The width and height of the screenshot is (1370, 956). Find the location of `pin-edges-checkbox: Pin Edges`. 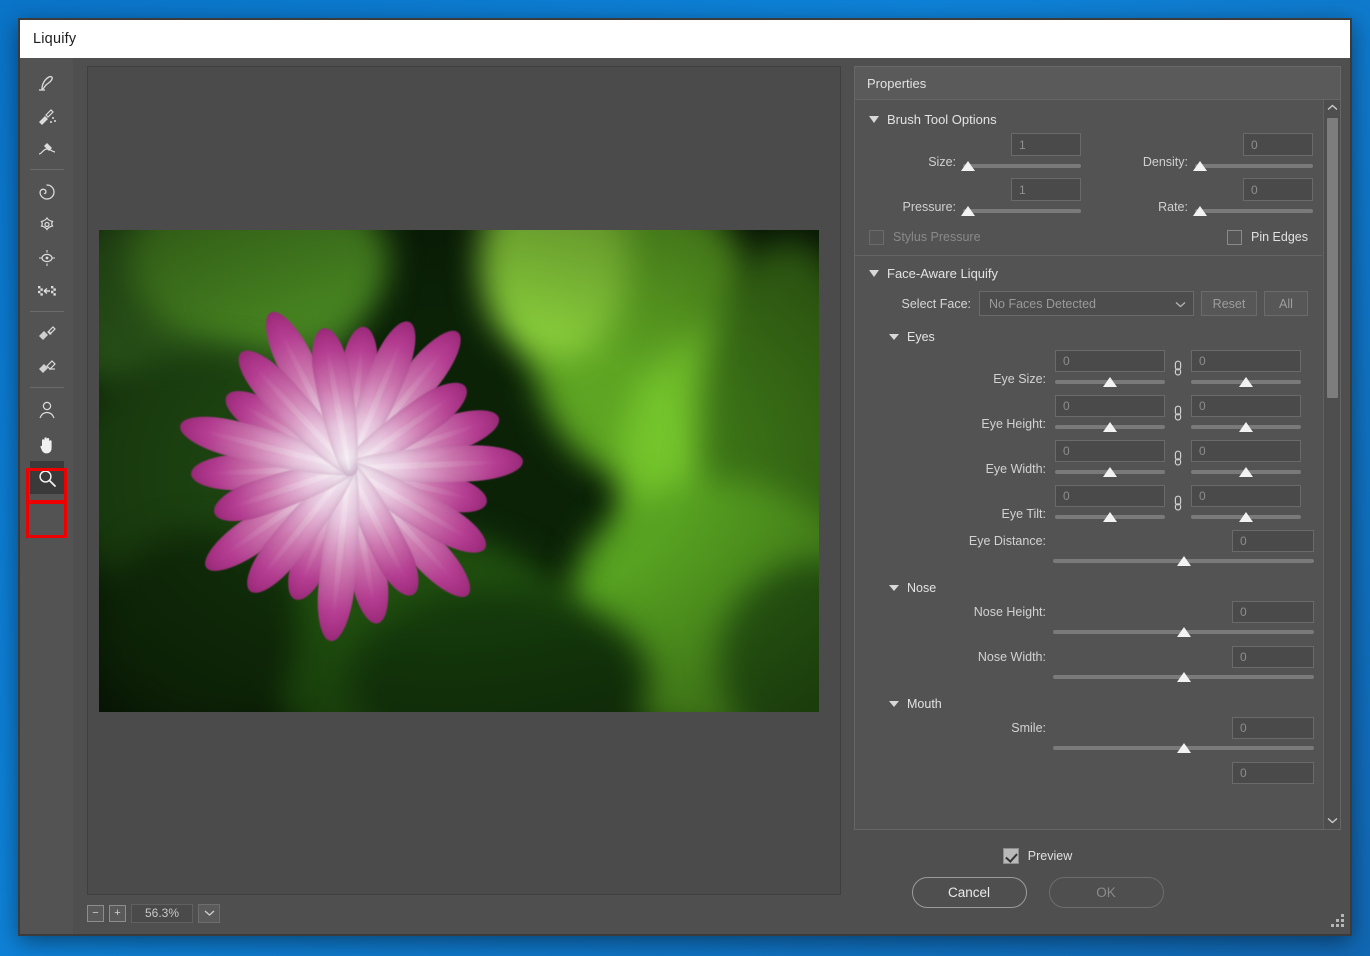

pin-edges-checkbox: Pin Edges is located at coordinates (1267, 237).